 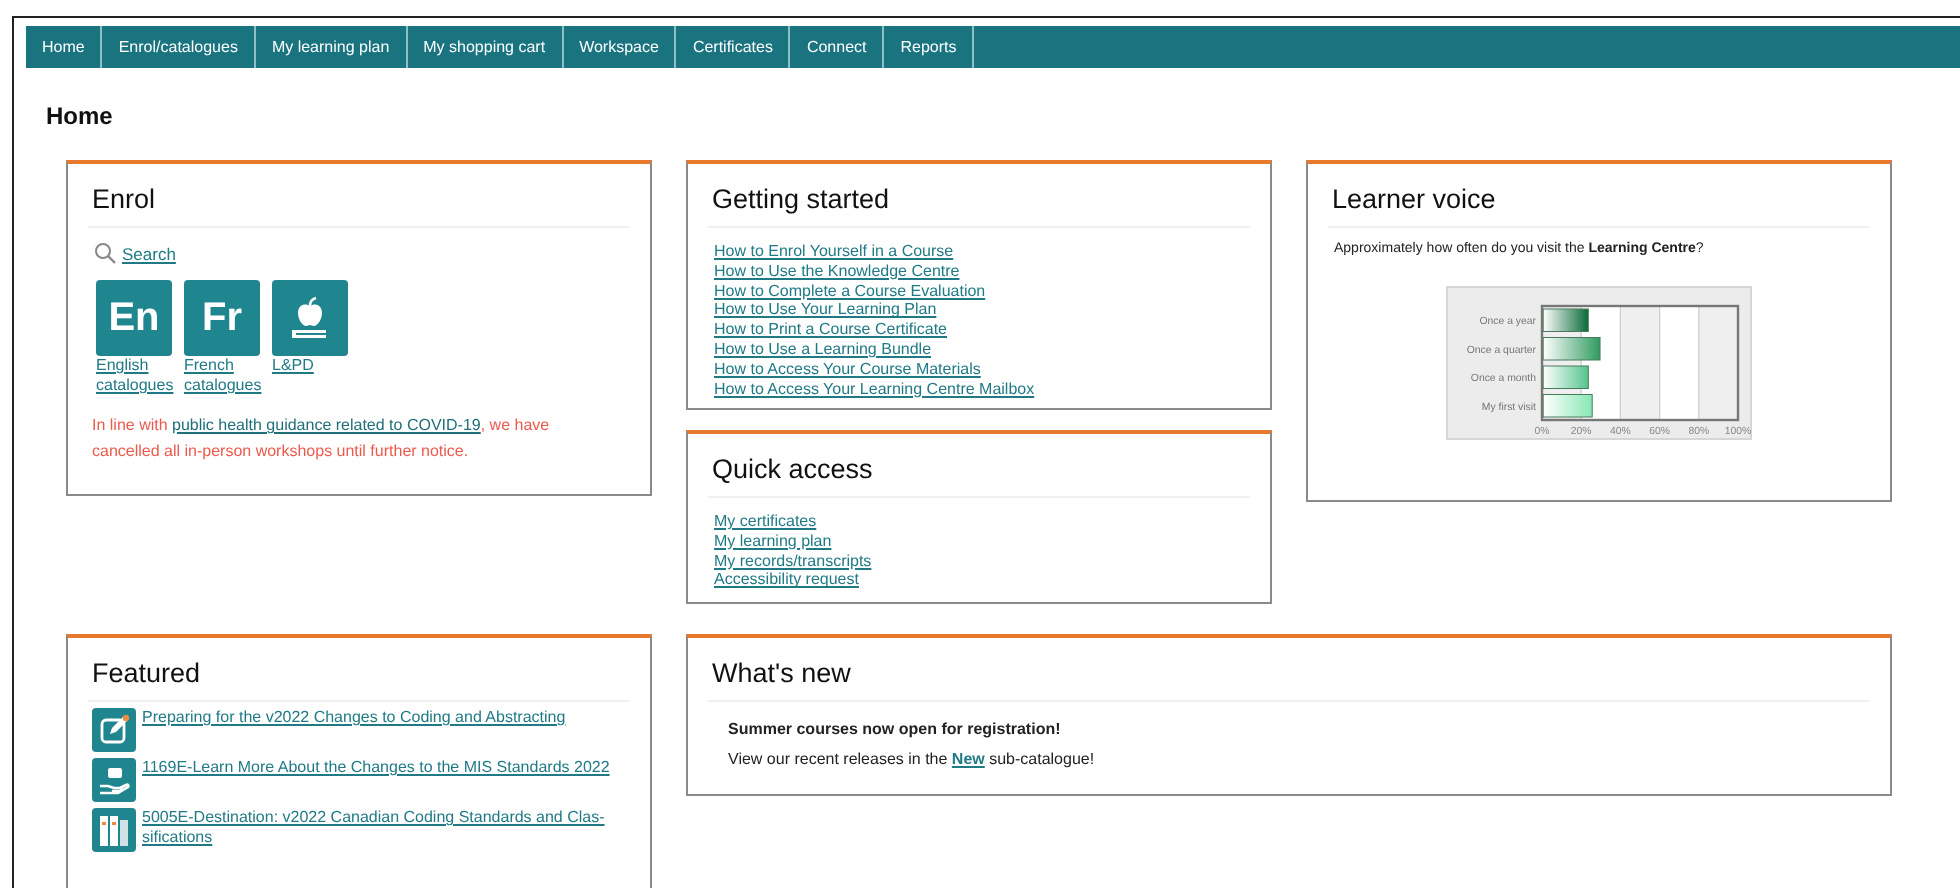 I want to click on news-headline: Summer courses now open for registration!, so click(x=895, y=729).